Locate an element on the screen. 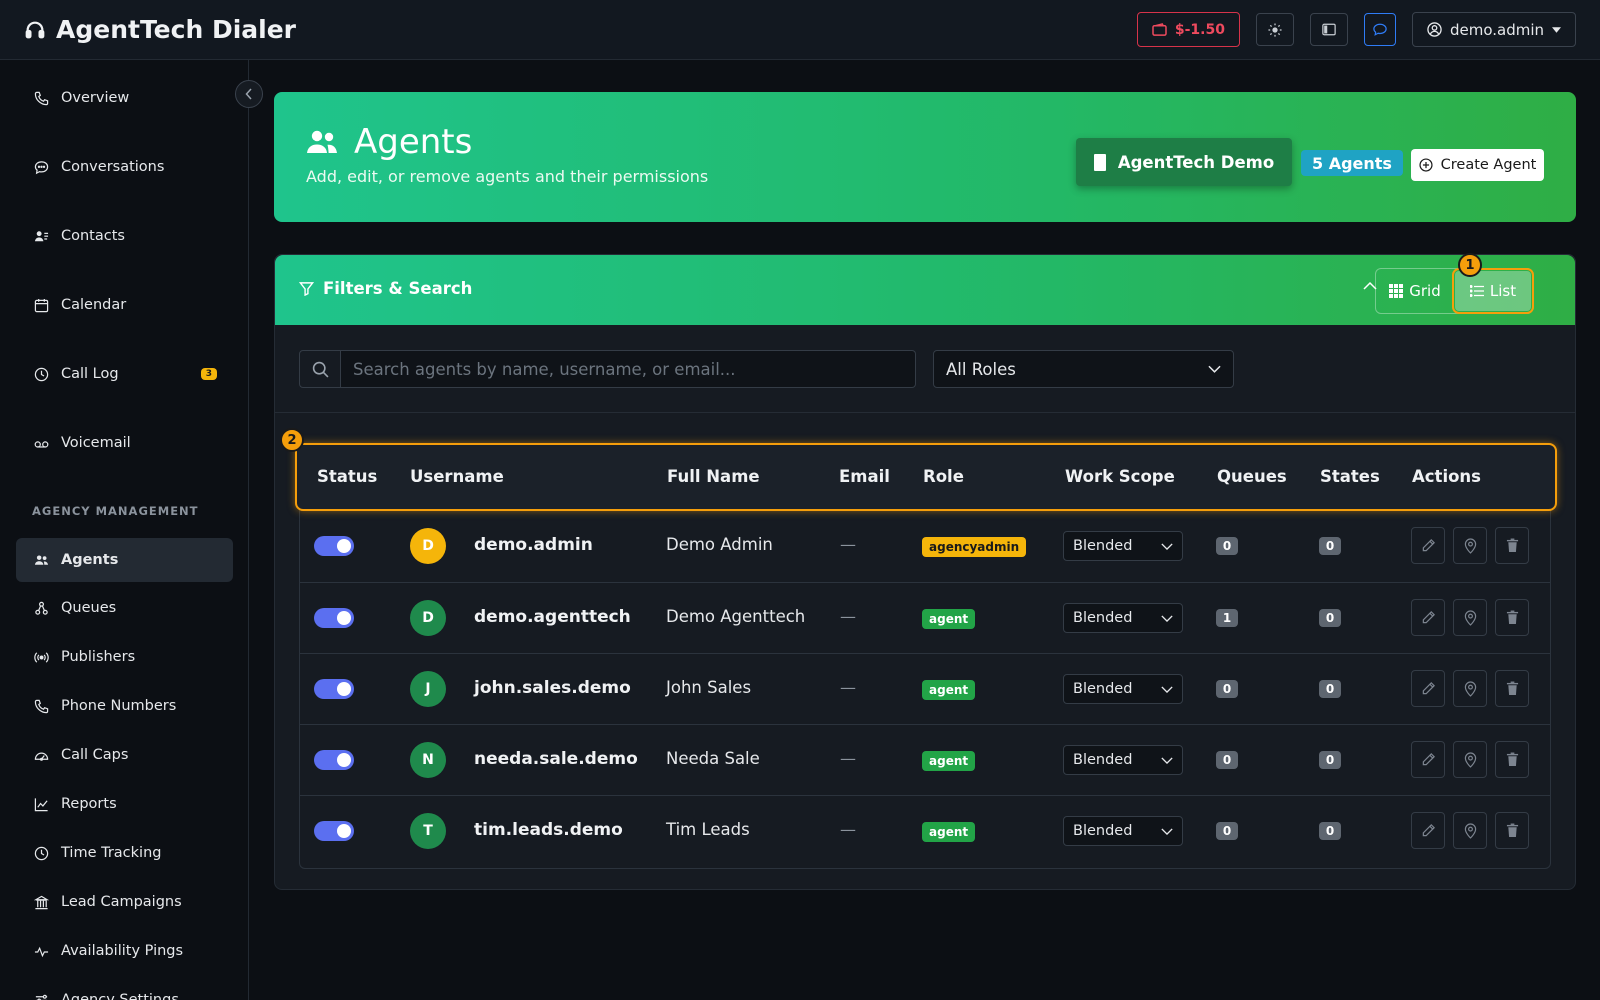 The width and height of the screenshot is (1600, 1000). list-icon is located at coordinates (1476, 291).